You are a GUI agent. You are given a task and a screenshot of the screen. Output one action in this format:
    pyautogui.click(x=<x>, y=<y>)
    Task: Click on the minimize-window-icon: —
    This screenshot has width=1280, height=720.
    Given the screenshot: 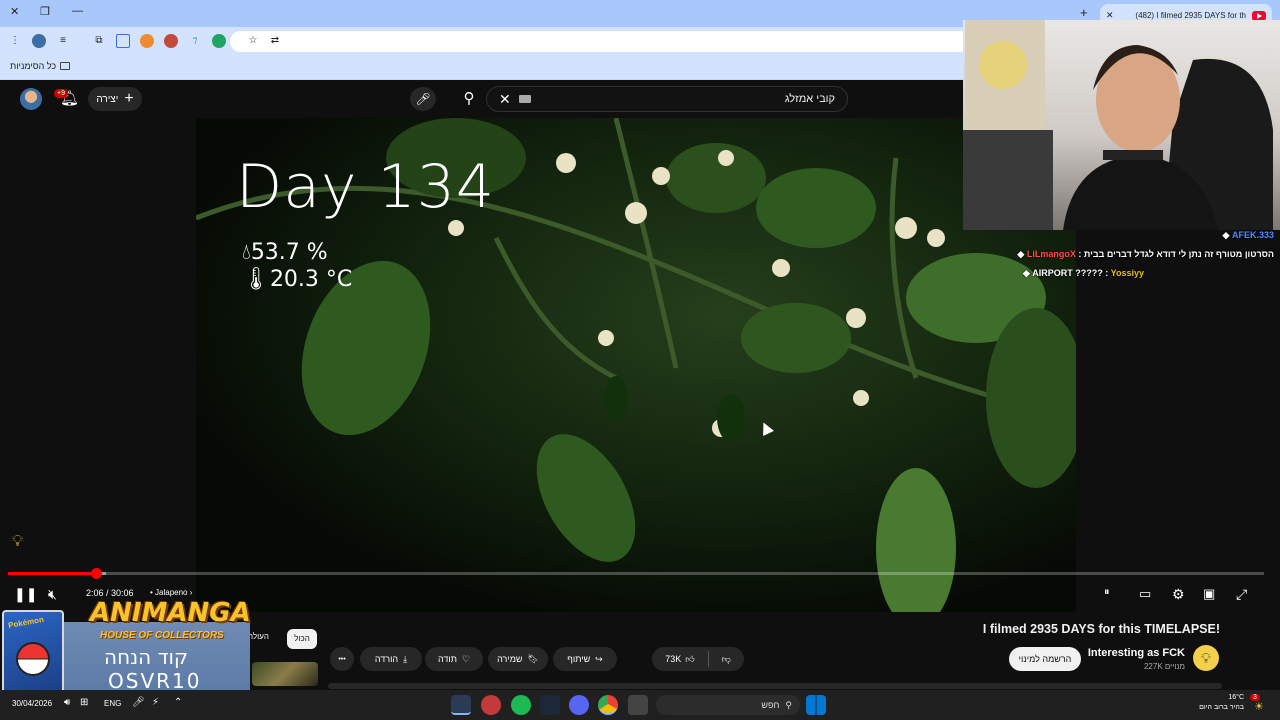 What is the action you would take?
    pyautogui.click(x=77, y=11)
    